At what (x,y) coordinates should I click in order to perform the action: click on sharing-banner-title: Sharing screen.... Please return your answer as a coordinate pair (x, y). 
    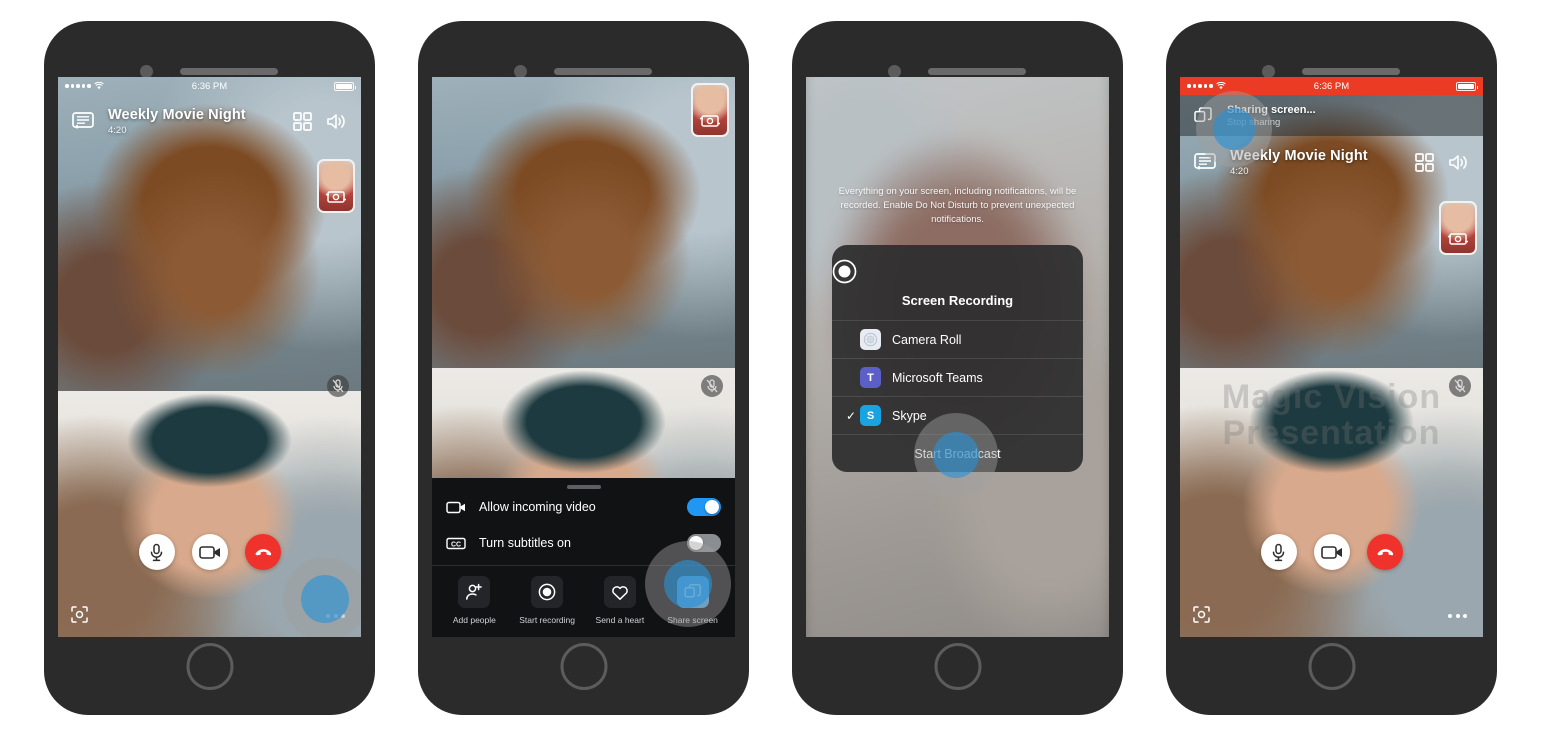
    Looking at the image, I should click on (1271, 109).